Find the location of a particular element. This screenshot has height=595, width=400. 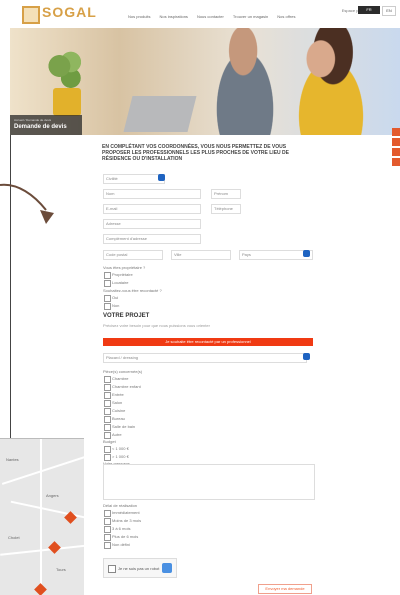

project-title: VOTRE PROJET is located at coordinates (126, 316).